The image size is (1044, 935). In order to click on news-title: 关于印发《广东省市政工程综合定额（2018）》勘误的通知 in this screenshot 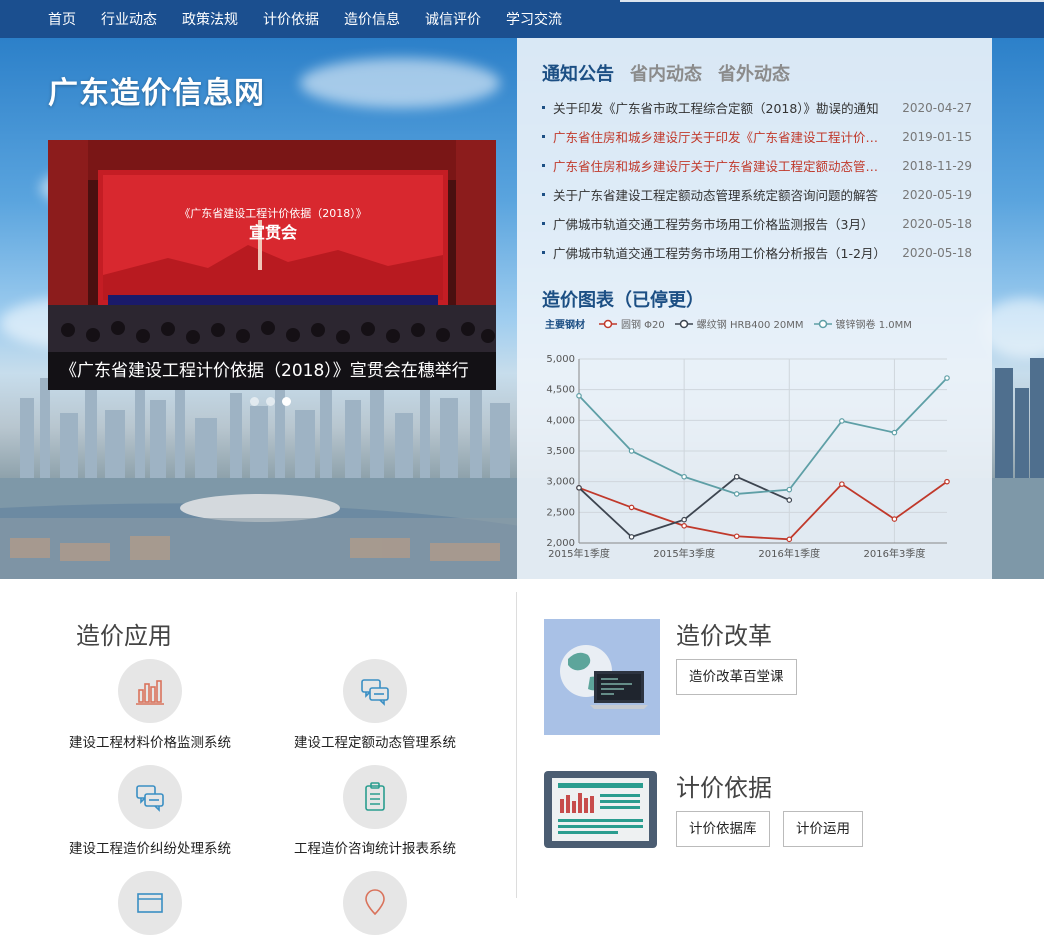, I will do `click(720, 107)`.